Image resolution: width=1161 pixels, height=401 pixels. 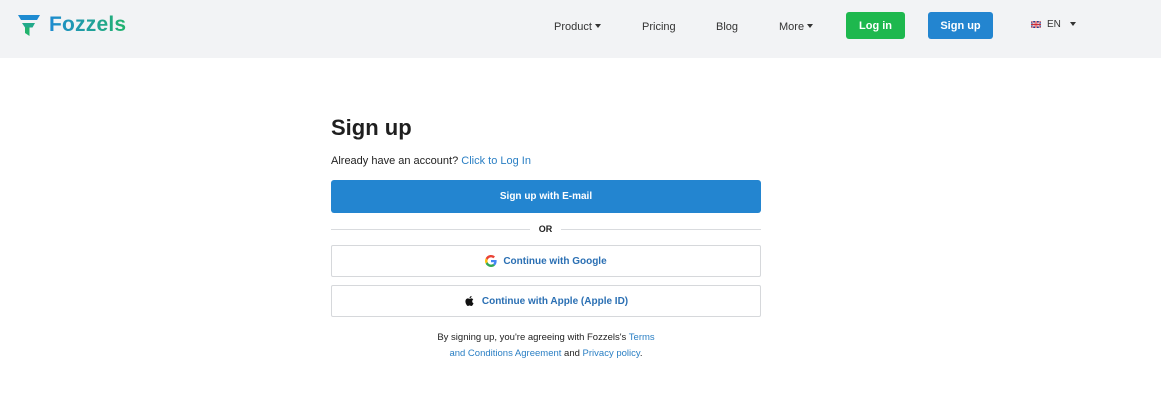 What do you see at coordinates (395, 161) in the screenshot?
I see `login-prompt-text: Already have an account?` at bounding box center [395, 161].